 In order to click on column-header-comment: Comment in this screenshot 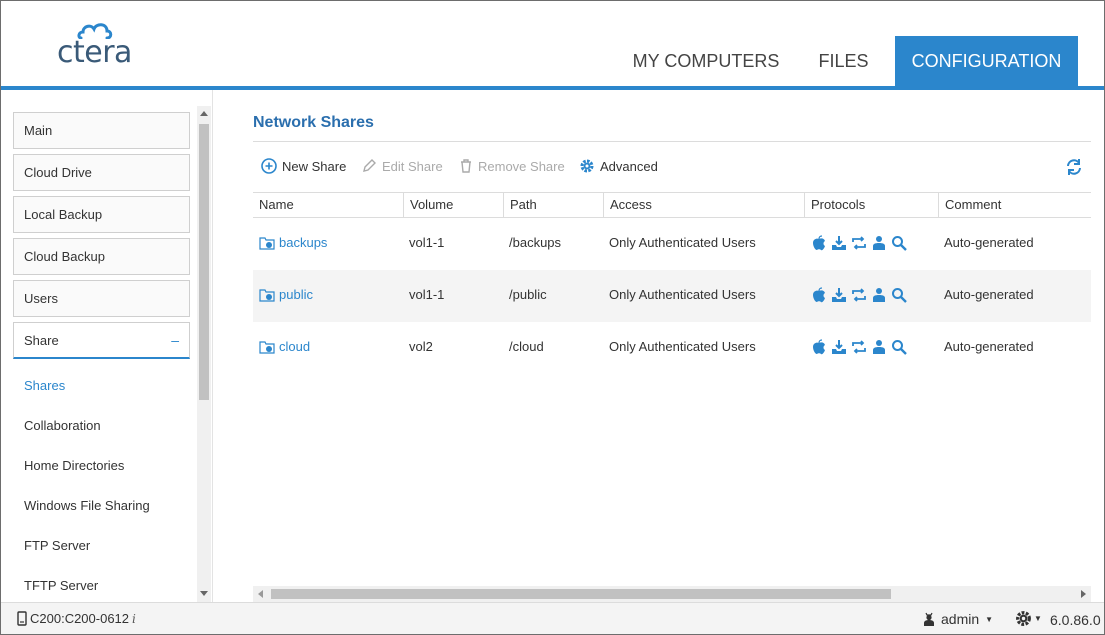, I will do `click(1014, 205)`.